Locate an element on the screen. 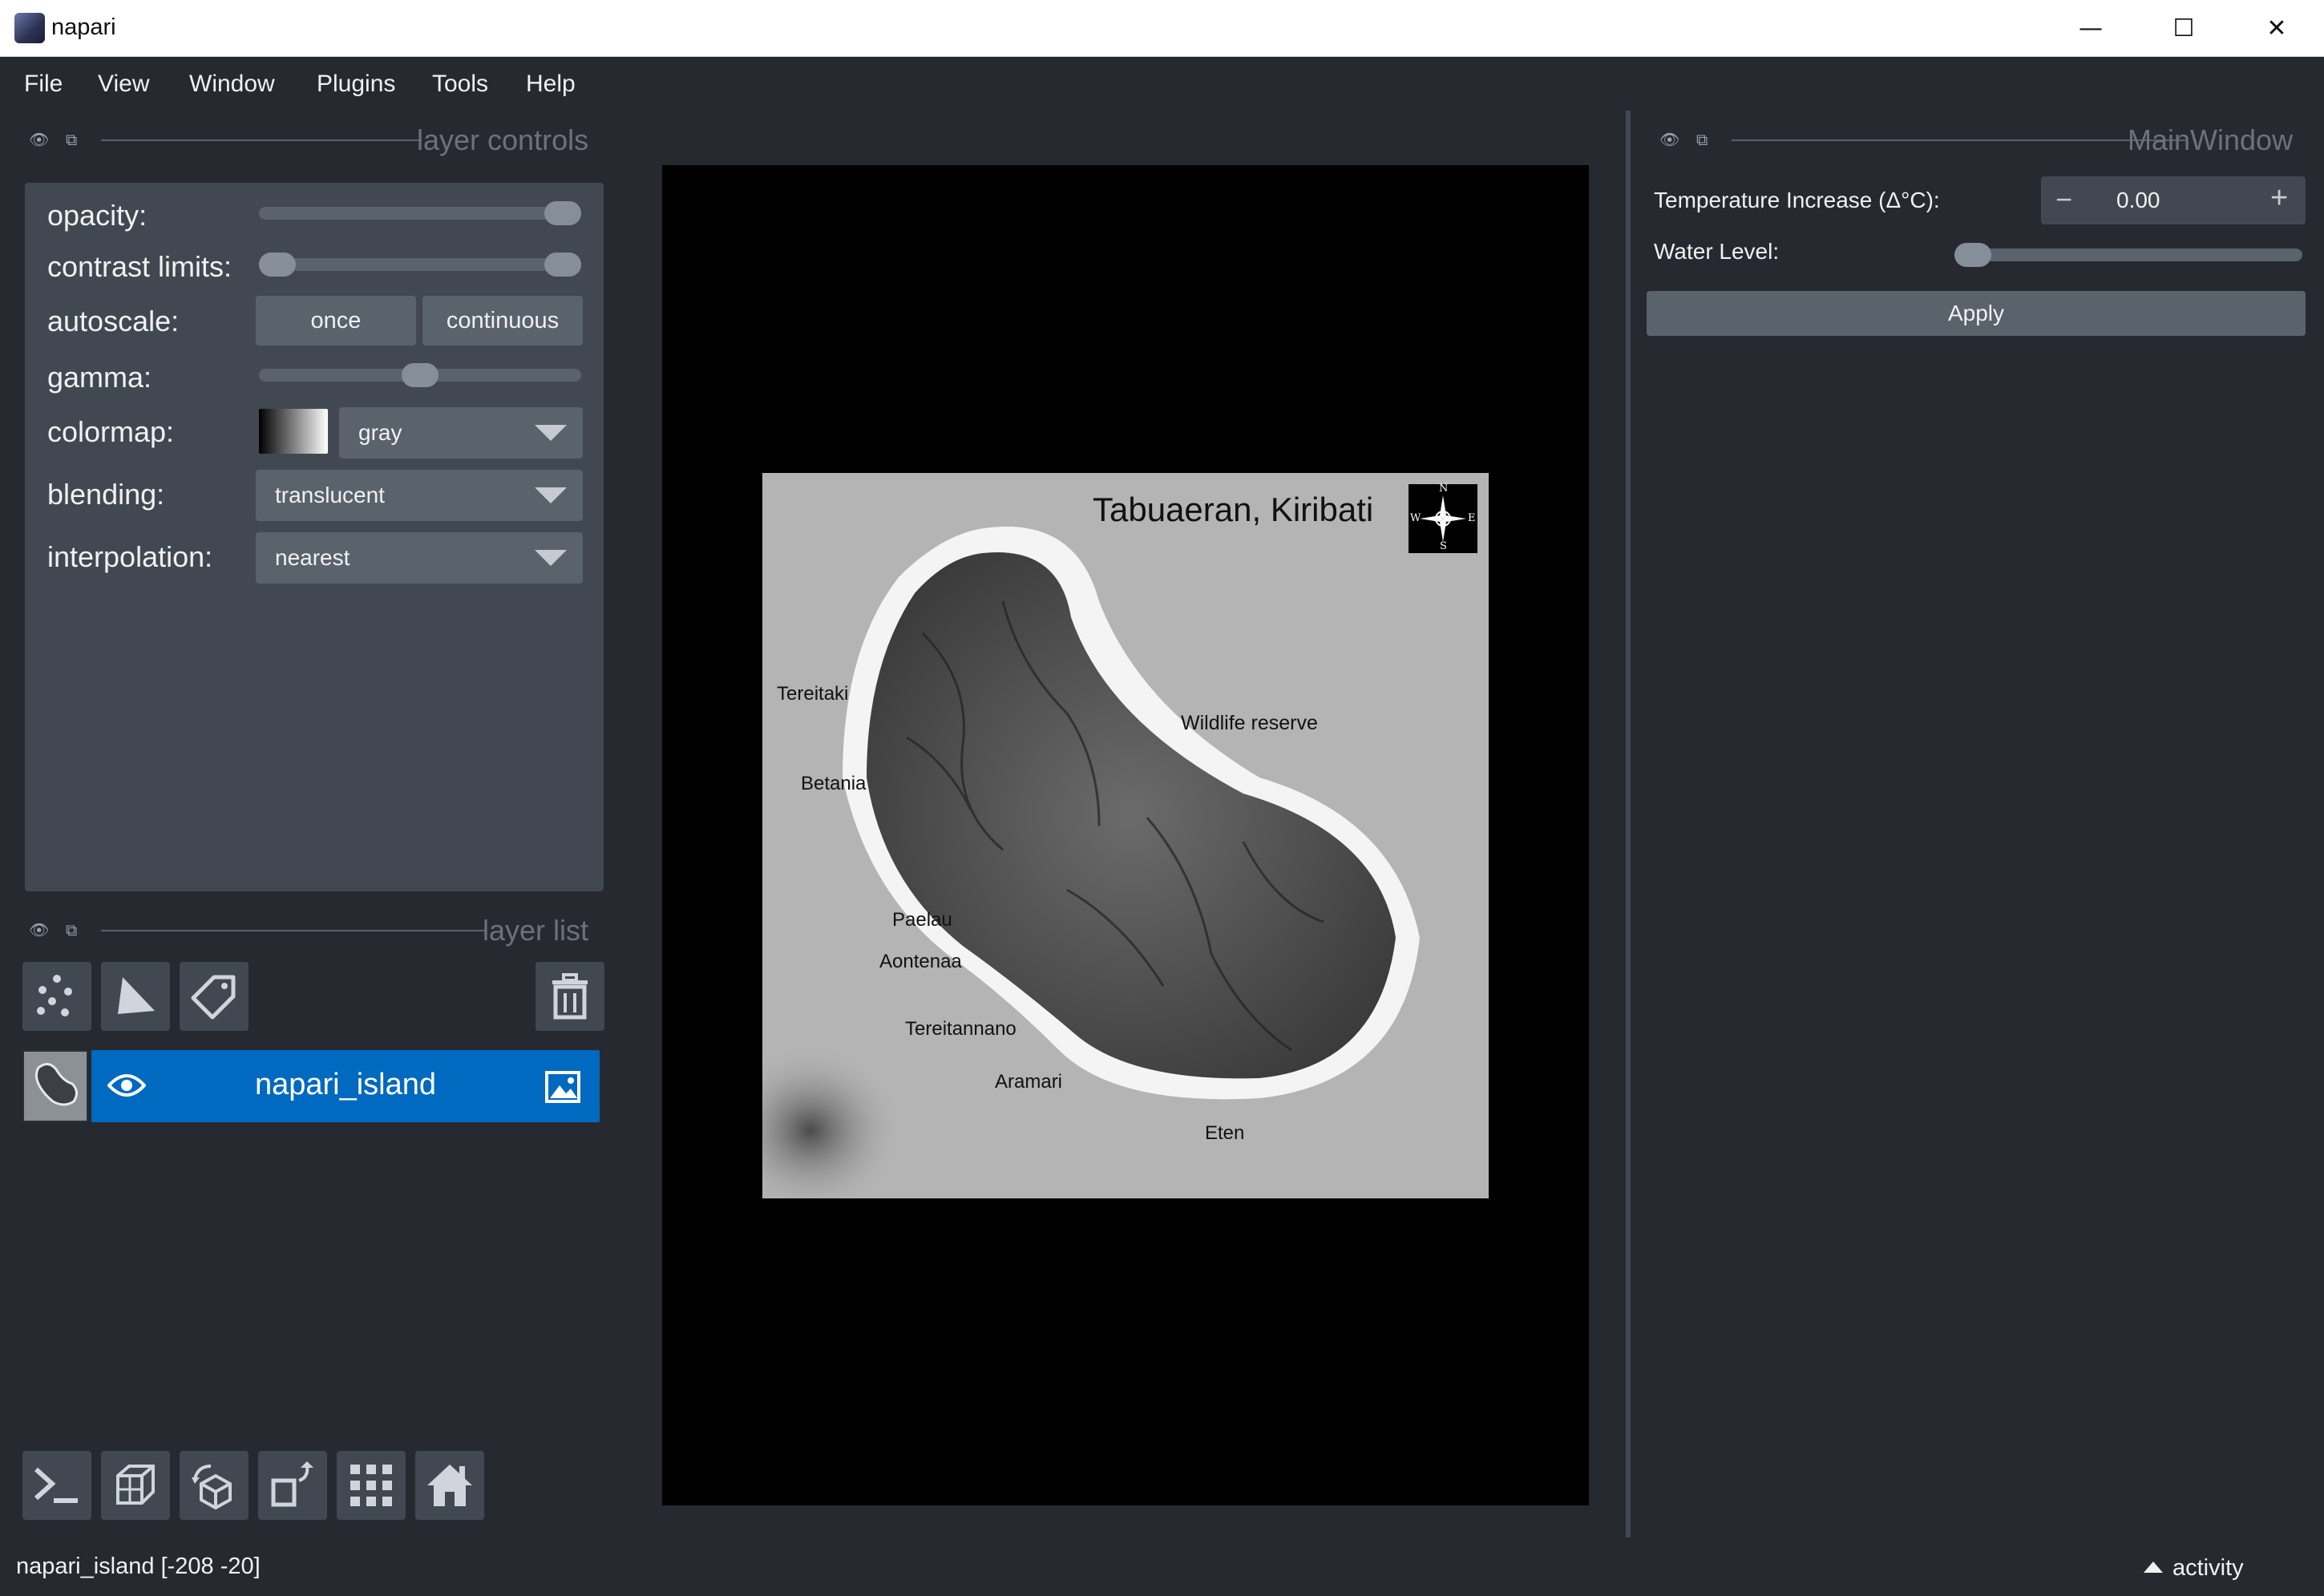 The image size is (2324, 1596). maximize-button: ☐ is located at coordinates (2183, 28).